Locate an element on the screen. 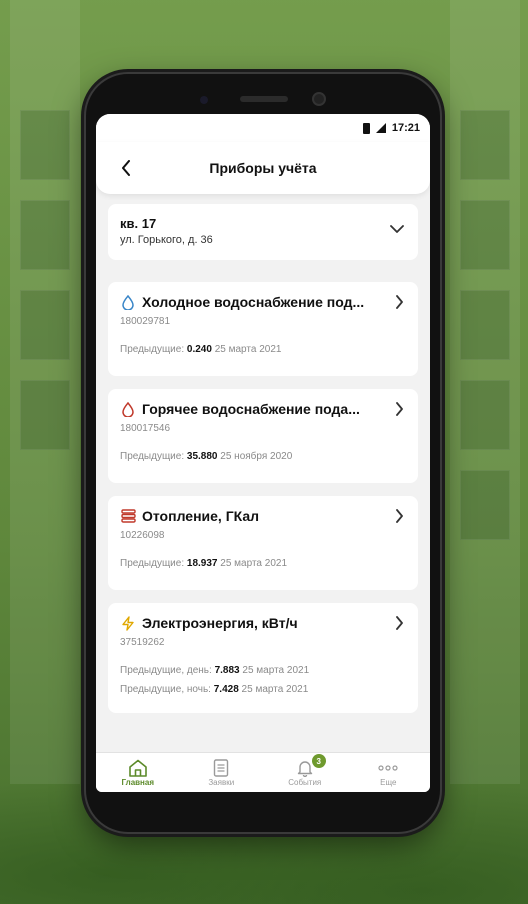 This screenshot has height=904, width=528. water-drop-blue-icon is located at coordinates (128, 302).